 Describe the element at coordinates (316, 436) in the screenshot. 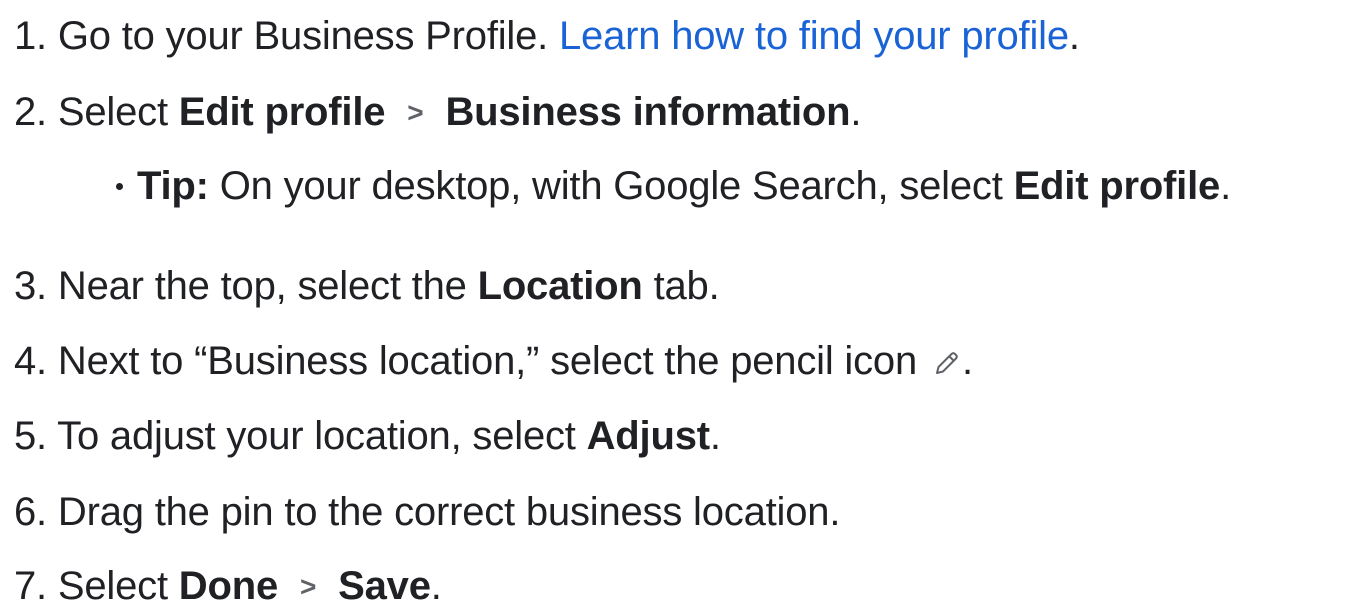

I see `step-text: To adjust your location, select` at that location.